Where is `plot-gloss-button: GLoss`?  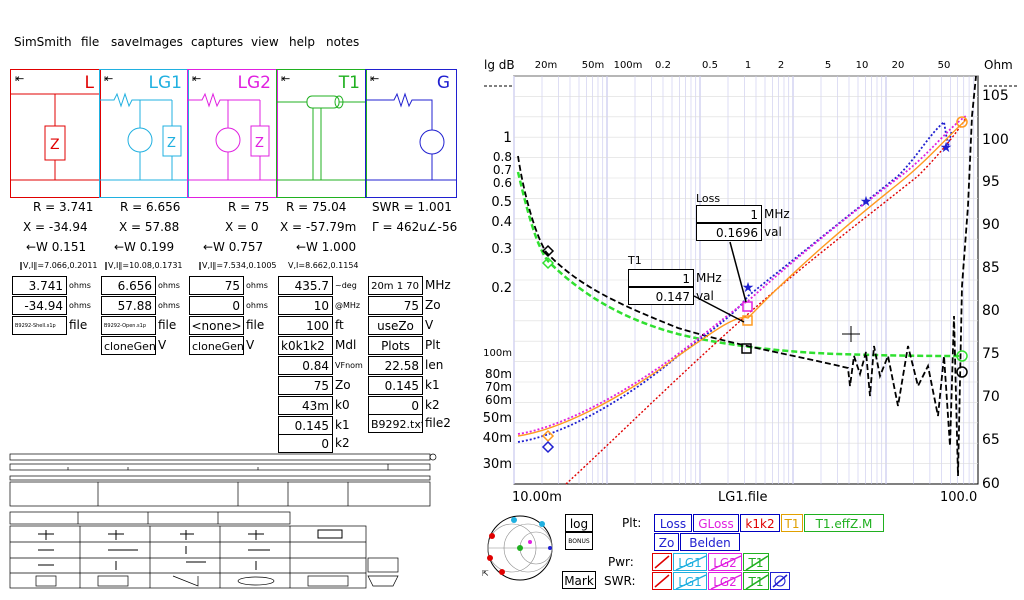 plot-gloss-button: GLoss is located at coordinates (716, 523).